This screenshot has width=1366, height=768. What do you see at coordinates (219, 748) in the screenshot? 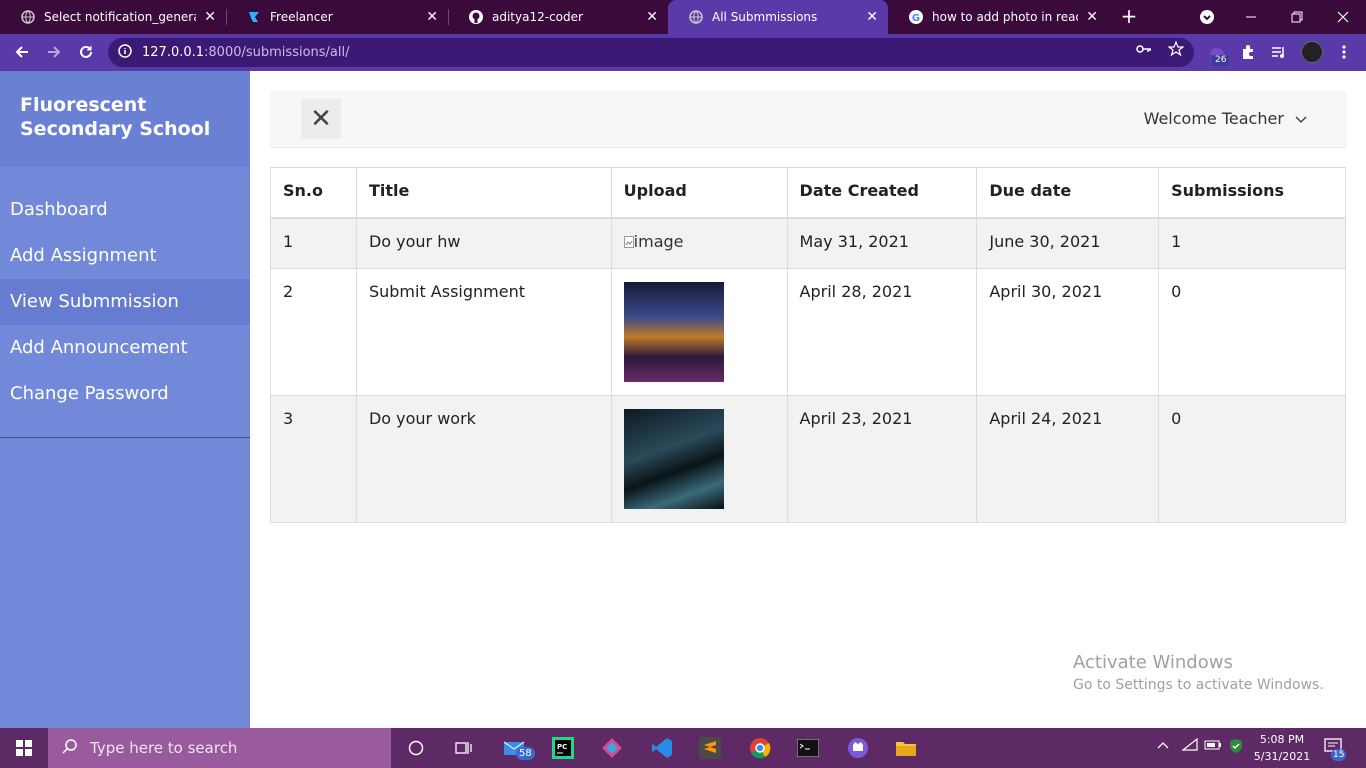
I see `taskbar-search-box: Type here to search` at bounding box center [219, 748].